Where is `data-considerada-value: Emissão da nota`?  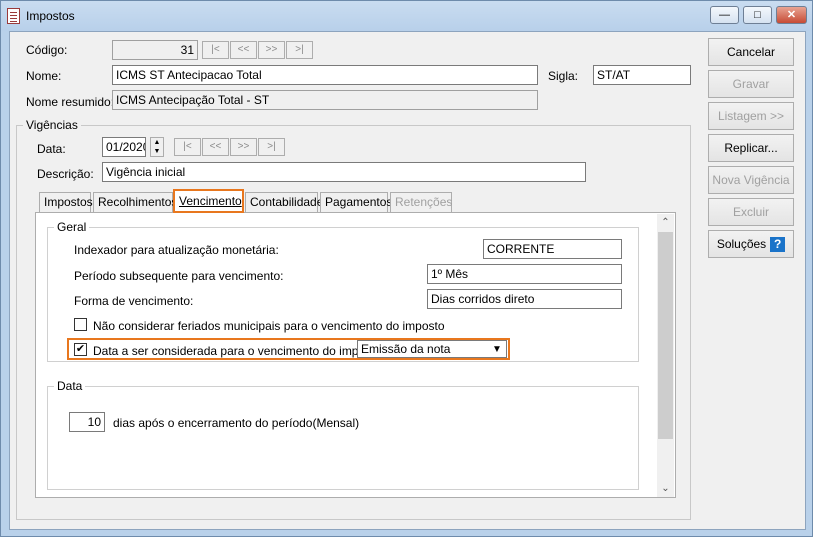
data-considerada-value: Emissão da nota is located at coordinates (406, 349).